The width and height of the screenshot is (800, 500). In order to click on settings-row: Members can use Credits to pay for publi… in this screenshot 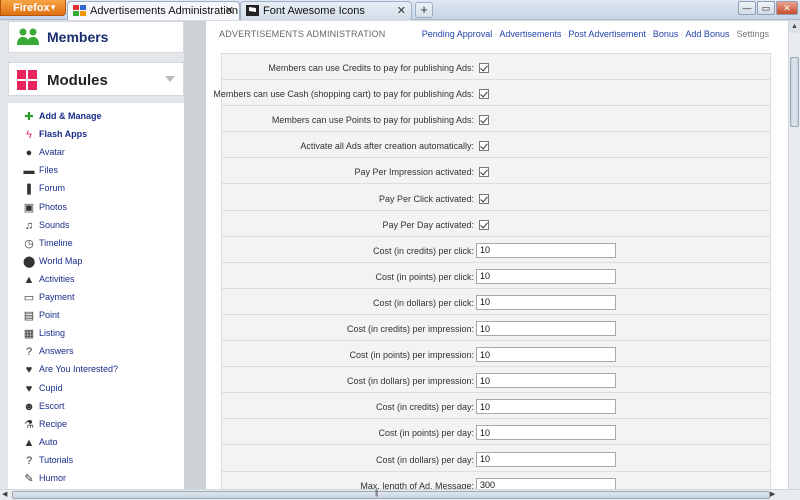, I will do `click(496, 67)`.